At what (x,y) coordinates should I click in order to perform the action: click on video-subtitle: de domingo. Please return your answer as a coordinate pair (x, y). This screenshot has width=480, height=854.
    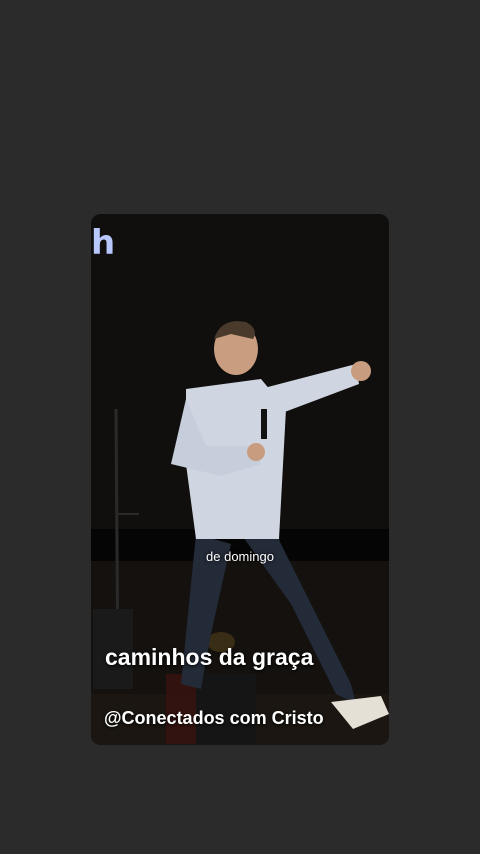
    Looking at the image, I should click on (240, 556).